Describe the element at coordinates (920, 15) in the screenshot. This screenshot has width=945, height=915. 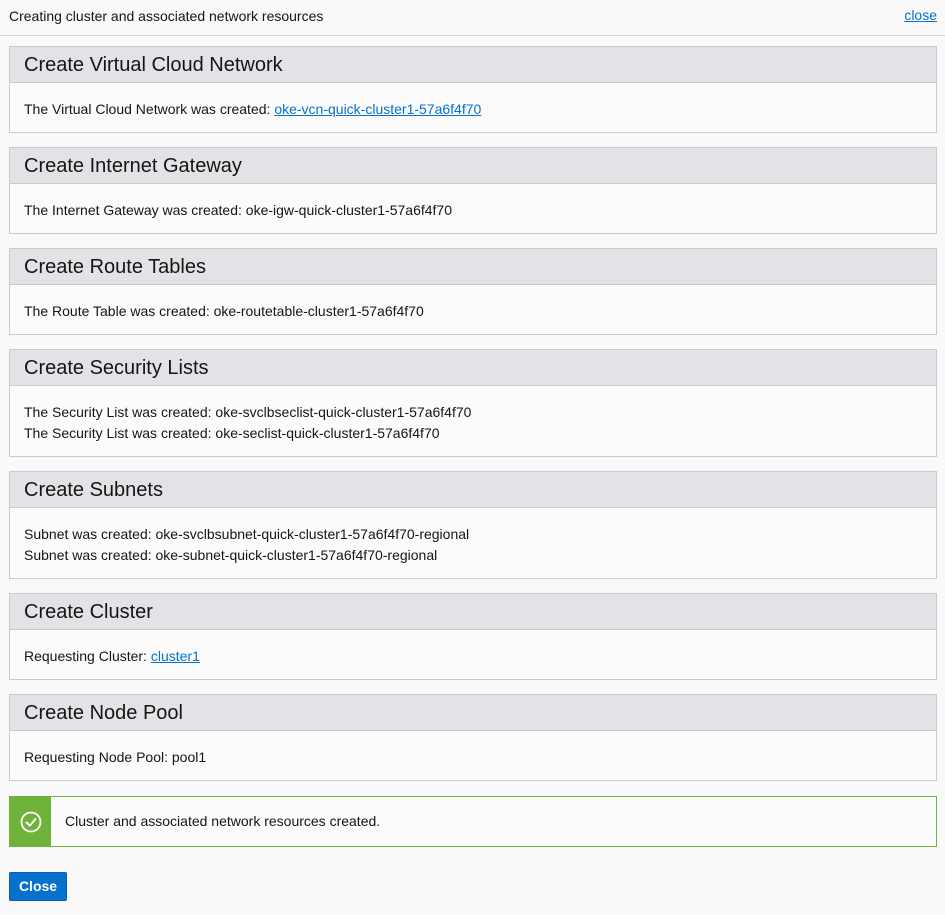
I see `close-link: close` at that location.